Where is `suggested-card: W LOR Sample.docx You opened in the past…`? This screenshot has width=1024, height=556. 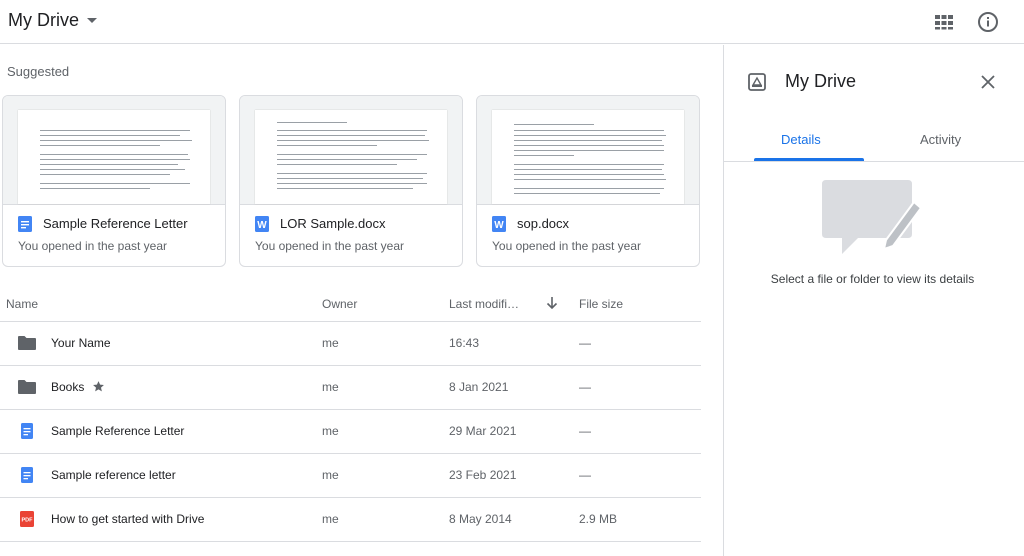 suggested-card: W LOR Sample.docx You opened in the past… is located at coordinates (351, 181).